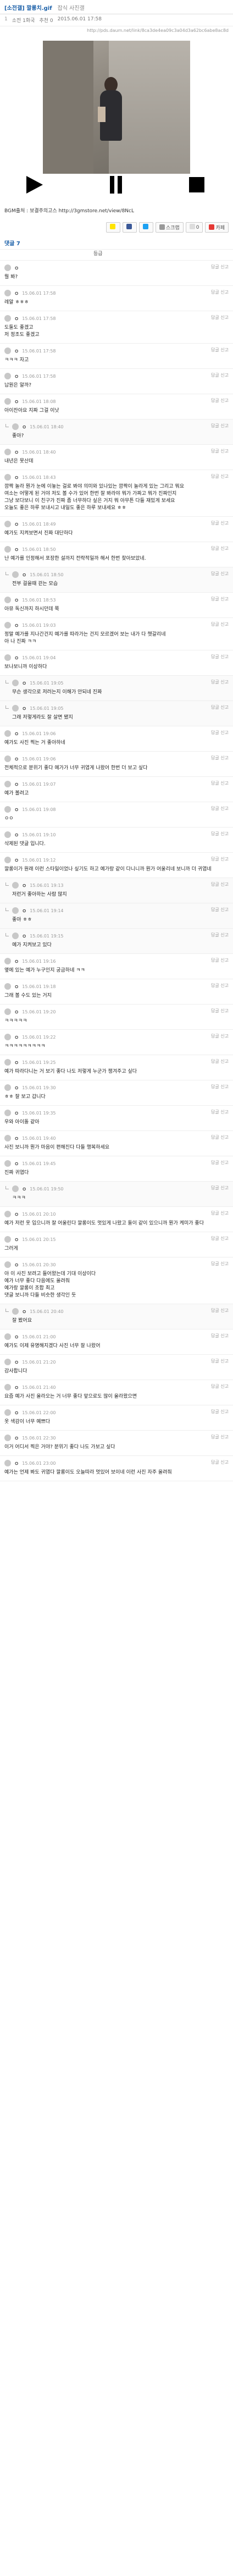 The image size is (233, 2576). I want to click on board-name: 잡식 사진갤, so click(71, 7).